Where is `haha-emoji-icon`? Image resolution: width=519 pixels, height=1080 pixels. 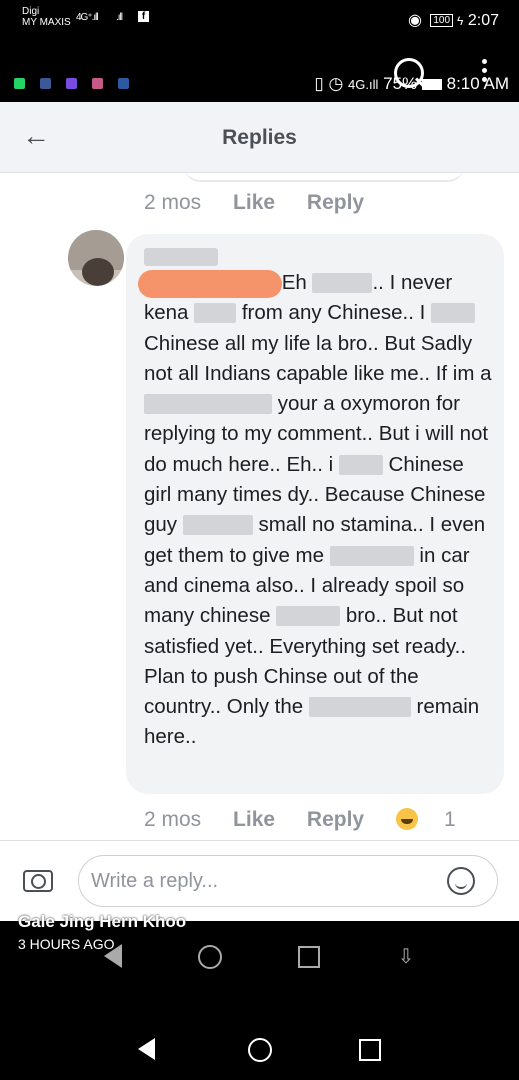 haha-emoji-icon is located at coordinates (406, 819).